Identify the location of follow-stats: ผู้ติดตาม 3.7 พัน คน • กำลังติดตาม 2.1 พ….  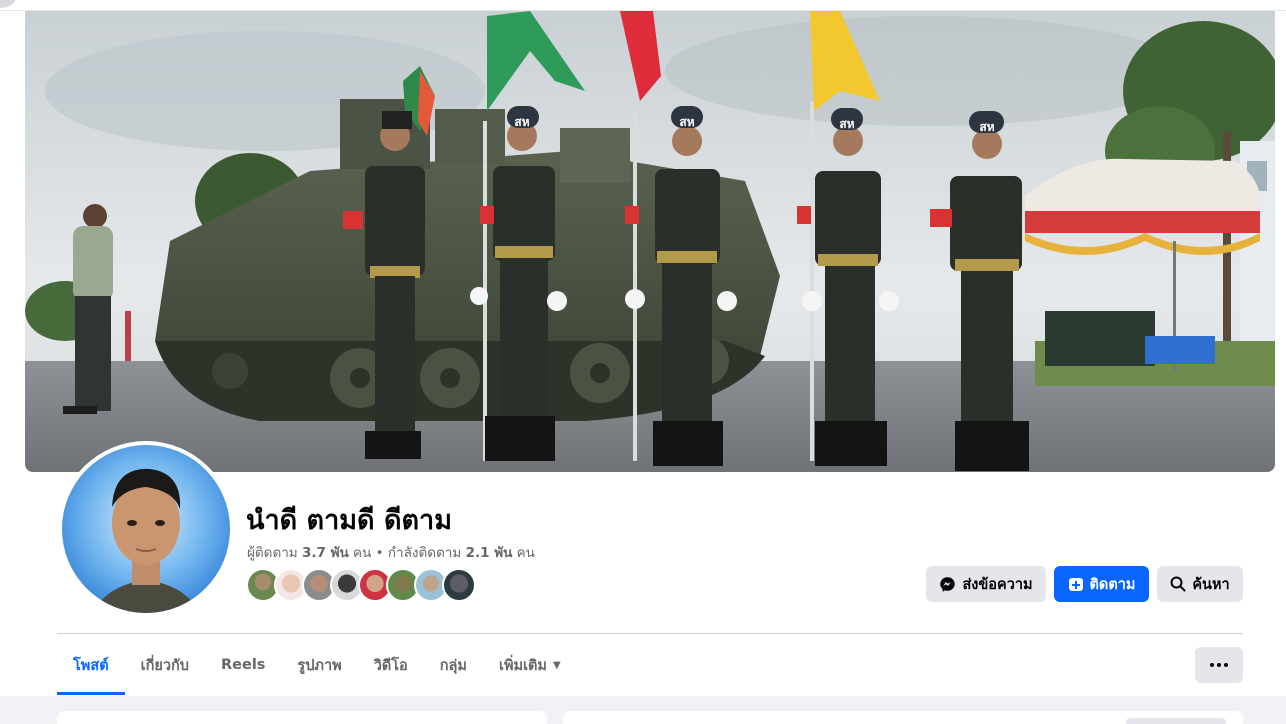
(391, 552).